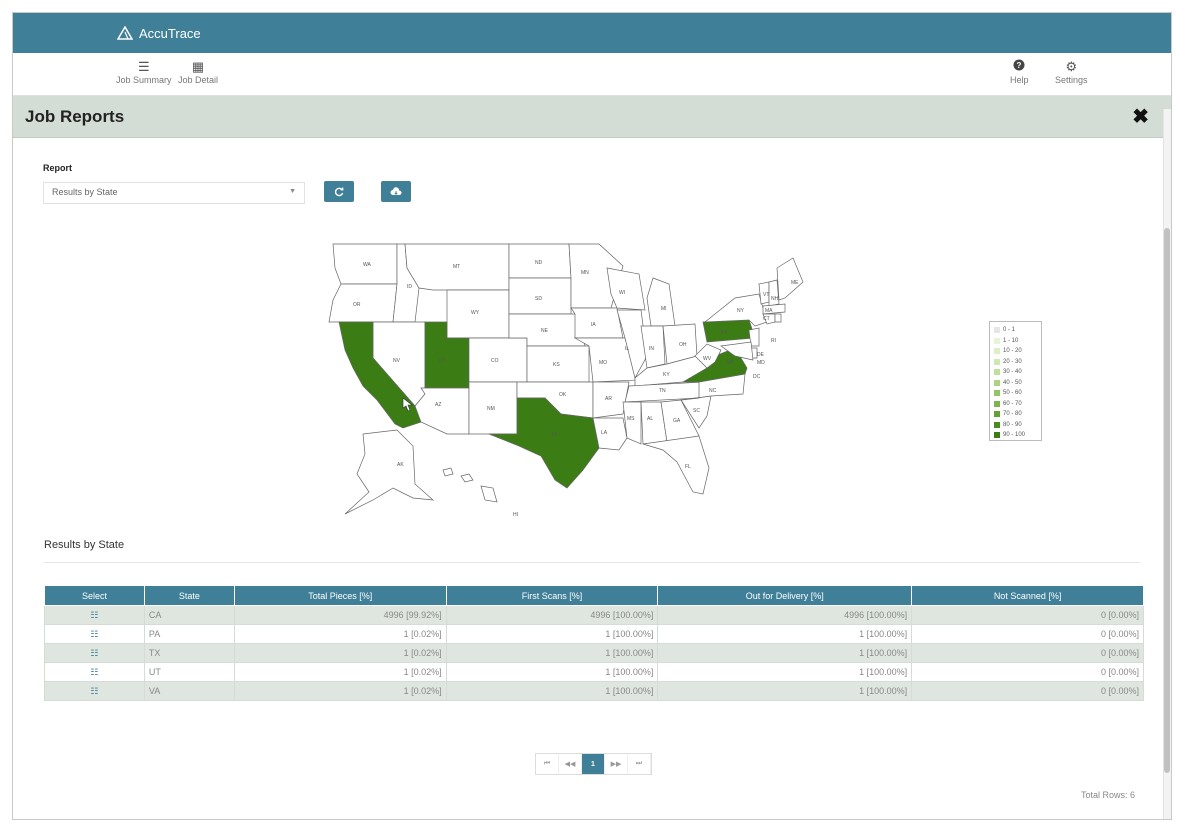 The width and height of the screenshot is (1178, 822). I want to click on page-1-button: 1, so click(593, 764).